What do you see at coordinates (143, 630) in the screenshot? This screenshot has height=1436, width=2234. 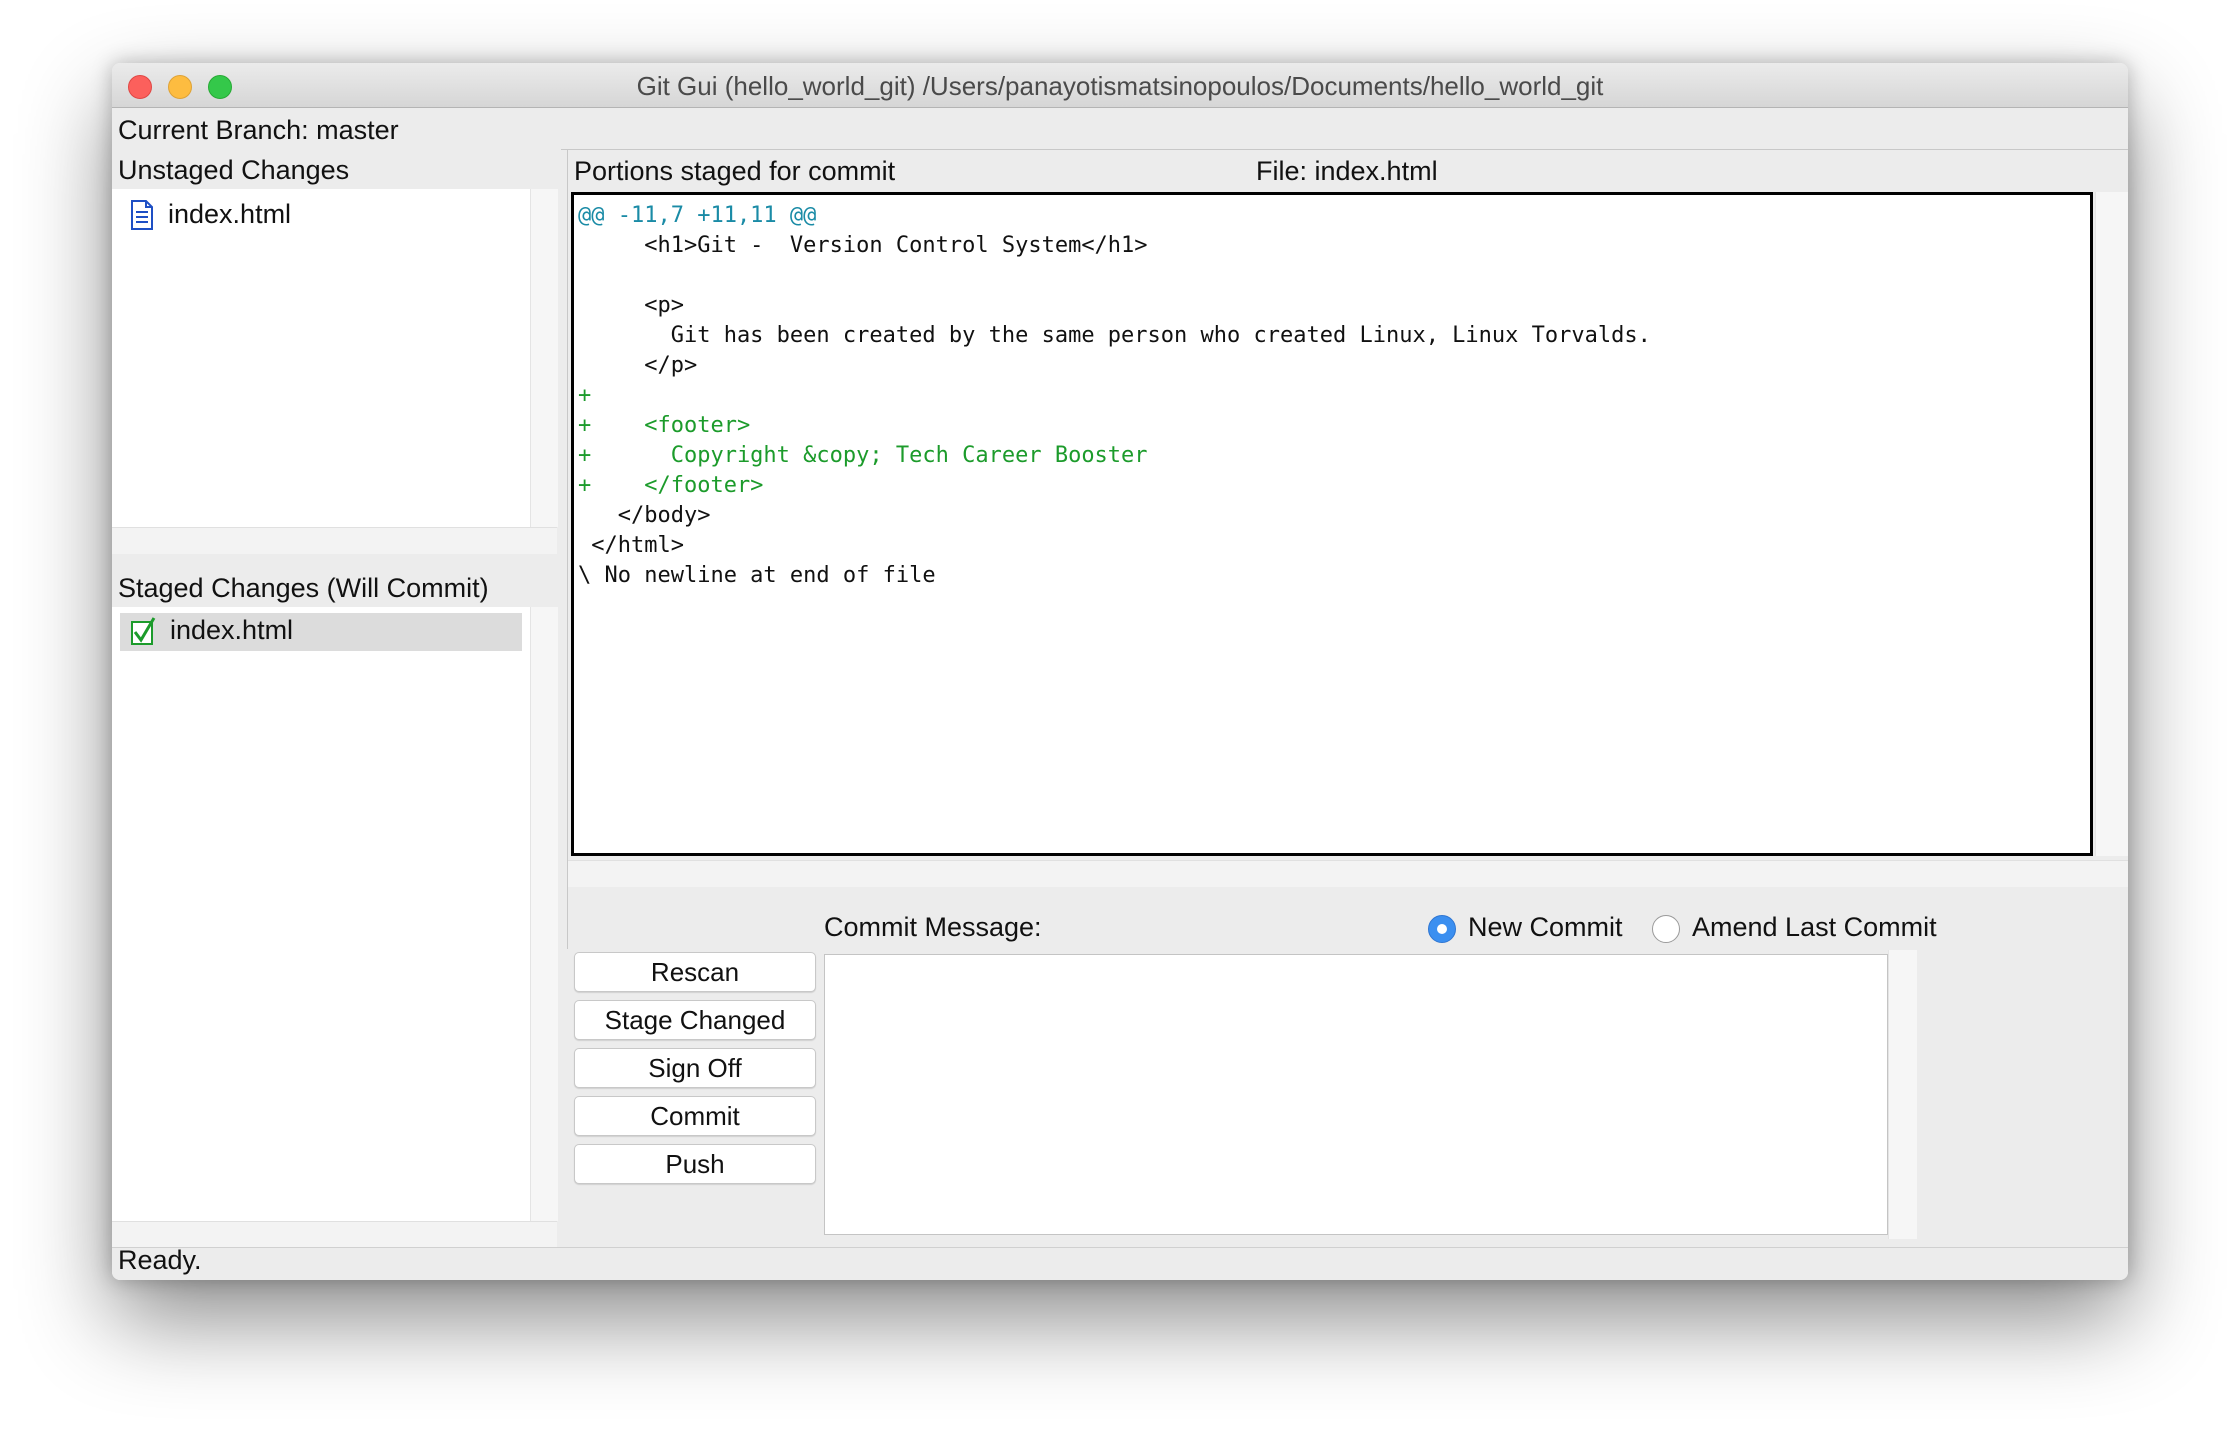 I see `checkbox-checked-icon` at bounding box center [143, 630].